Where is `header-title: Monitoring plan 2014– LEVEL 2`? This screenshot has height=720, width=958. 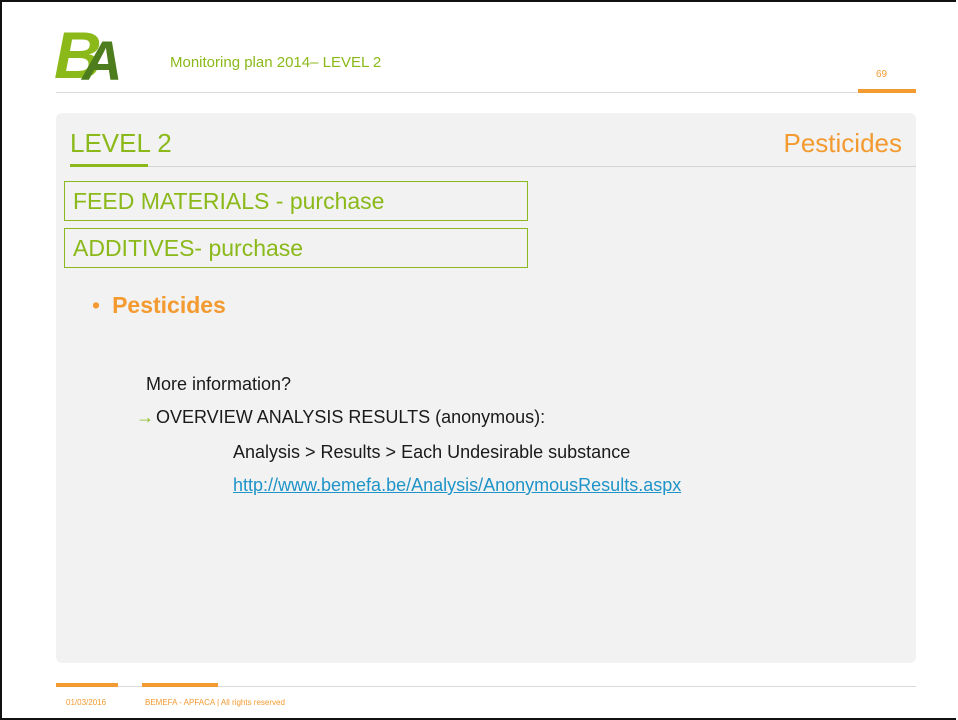 header-title: Monitoring plan 2014– LEVEL 2 is located at coordinates (276, 62).